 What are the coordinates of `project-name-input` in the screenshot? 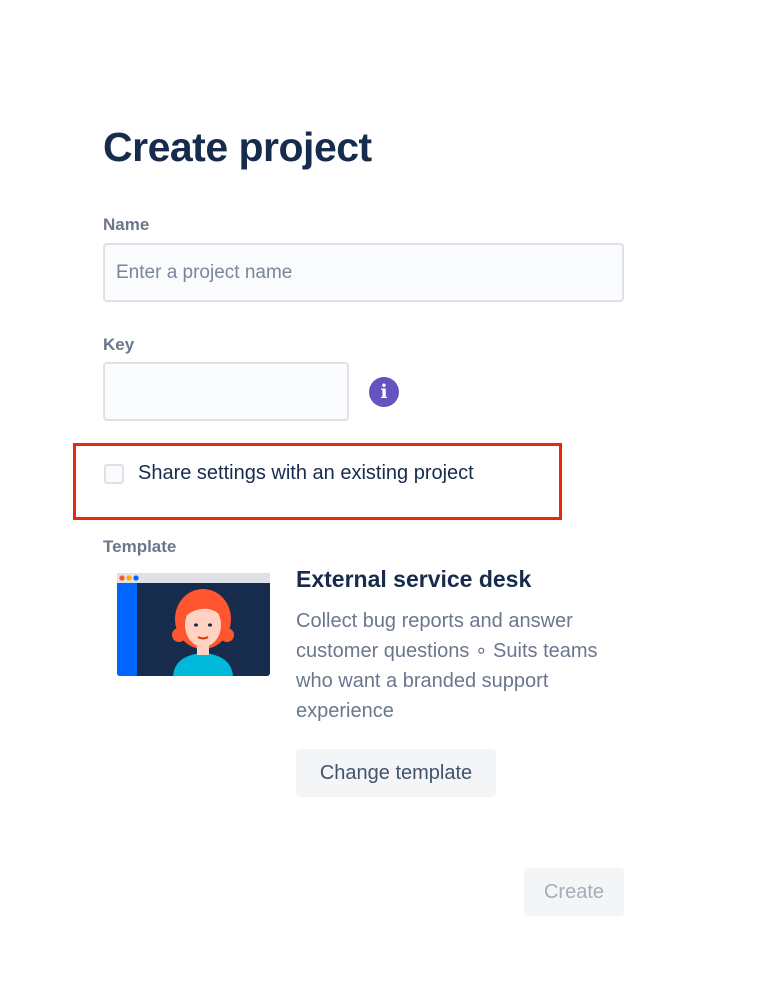 It's located at (363, 272).